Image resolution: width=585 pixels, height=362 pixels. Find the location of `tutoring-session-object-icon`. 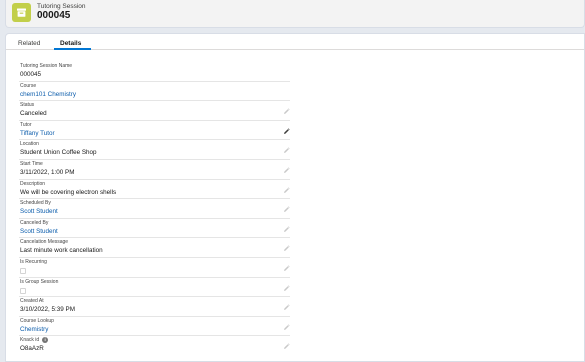

tutoring-session-object-icon is located at coordinates (21, 12).